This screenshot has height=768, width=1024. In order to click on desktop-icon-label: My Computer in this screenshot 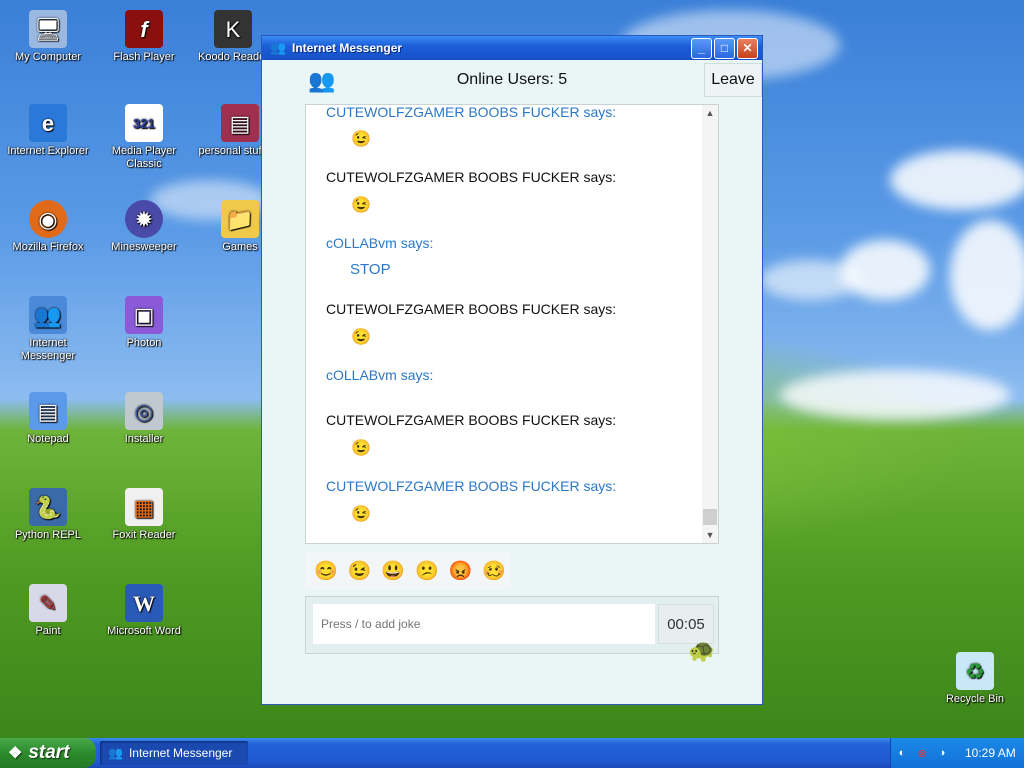, I will do `click(48, 57)`.